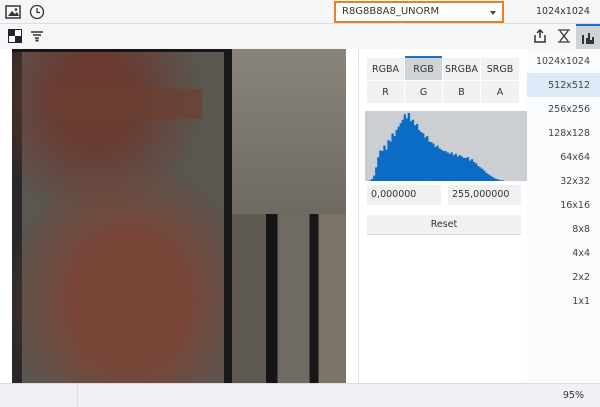 The width and height of the screenshot is (600, 407). What do you see at coordinates (563, 181) in the screenshot?
I see `mip-item: 32x32` at bounding box center [563, 181].